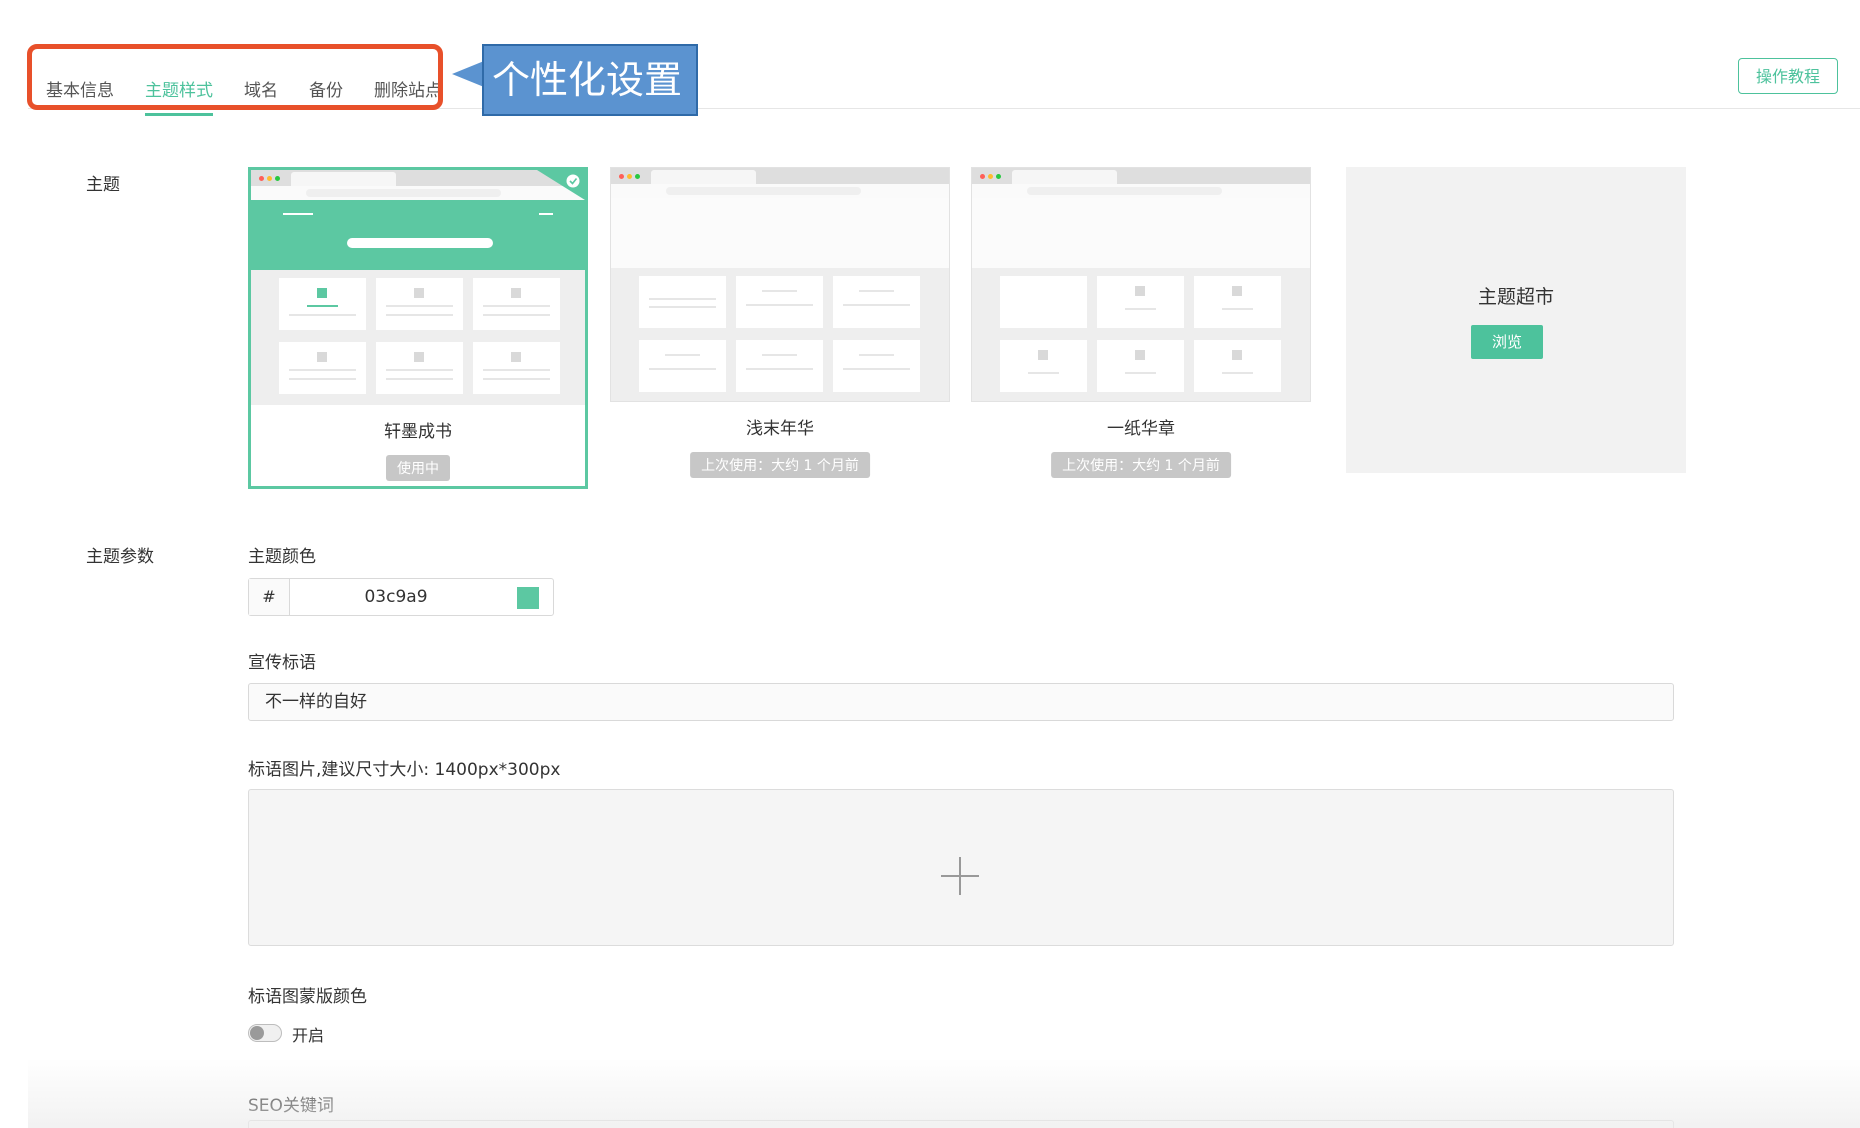  What do you see at coordinates (235, 77) in the screenshot?
I see `annotation-highlight-box` at bounding box center [235, 77].